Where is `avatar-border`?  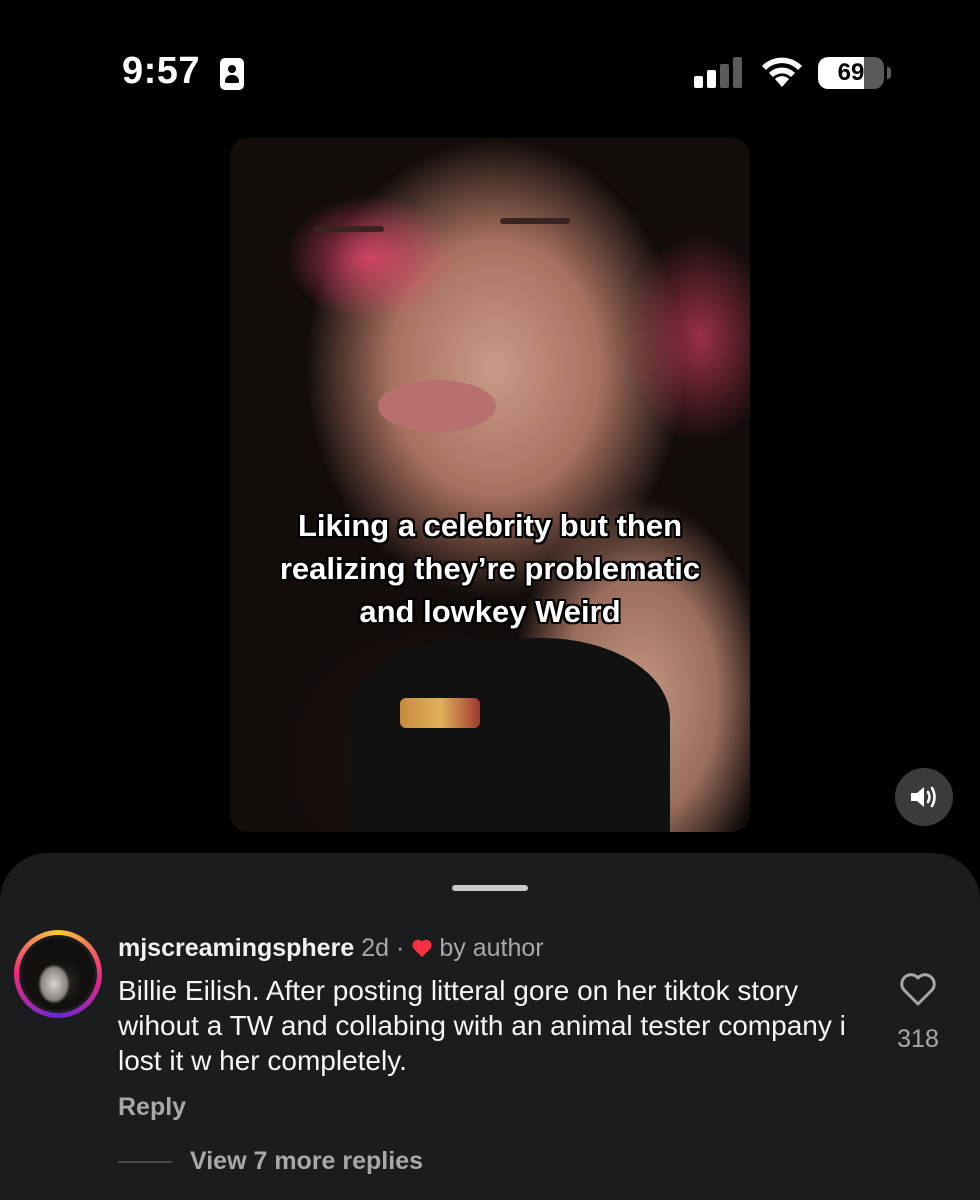 avatar-border is located at coordinates (58, 974).